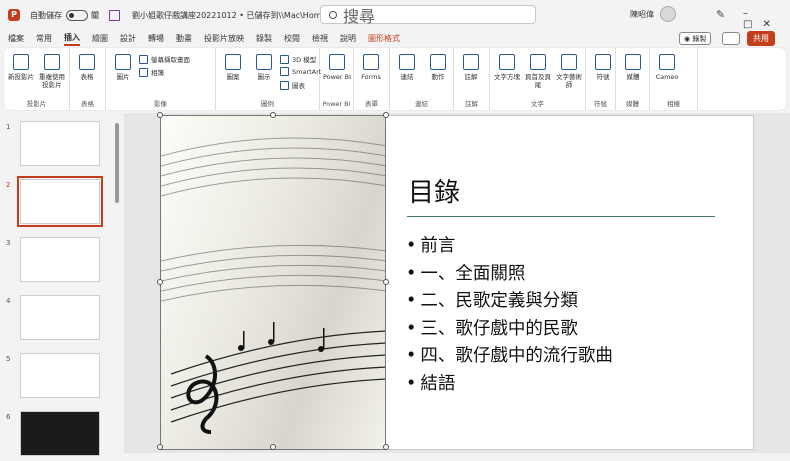 This screenshot has width=790, height=461. What do you see at coordinates (766, 19) in the screenshot?
I see `window-controls: –□✕` at bounding box center [766, 19].